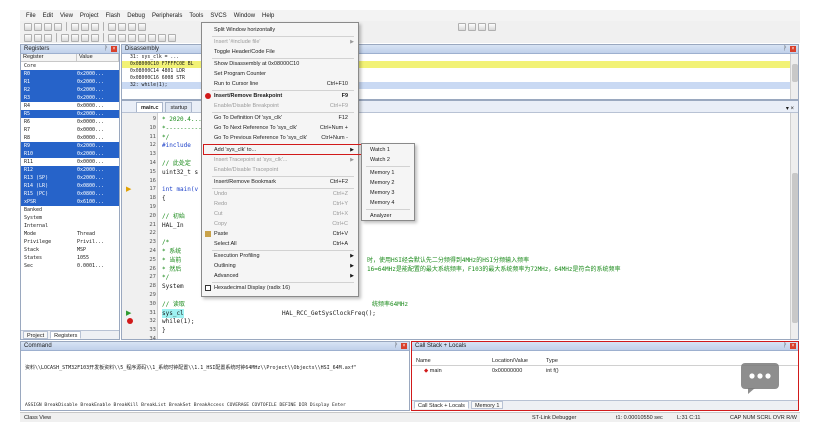 The image size is (819, 432). What do you see at coordinates (280, 234) in the screenshot?
I see `menu-item-19: Paste Ctrl+V` at bounding box center [280, 234].